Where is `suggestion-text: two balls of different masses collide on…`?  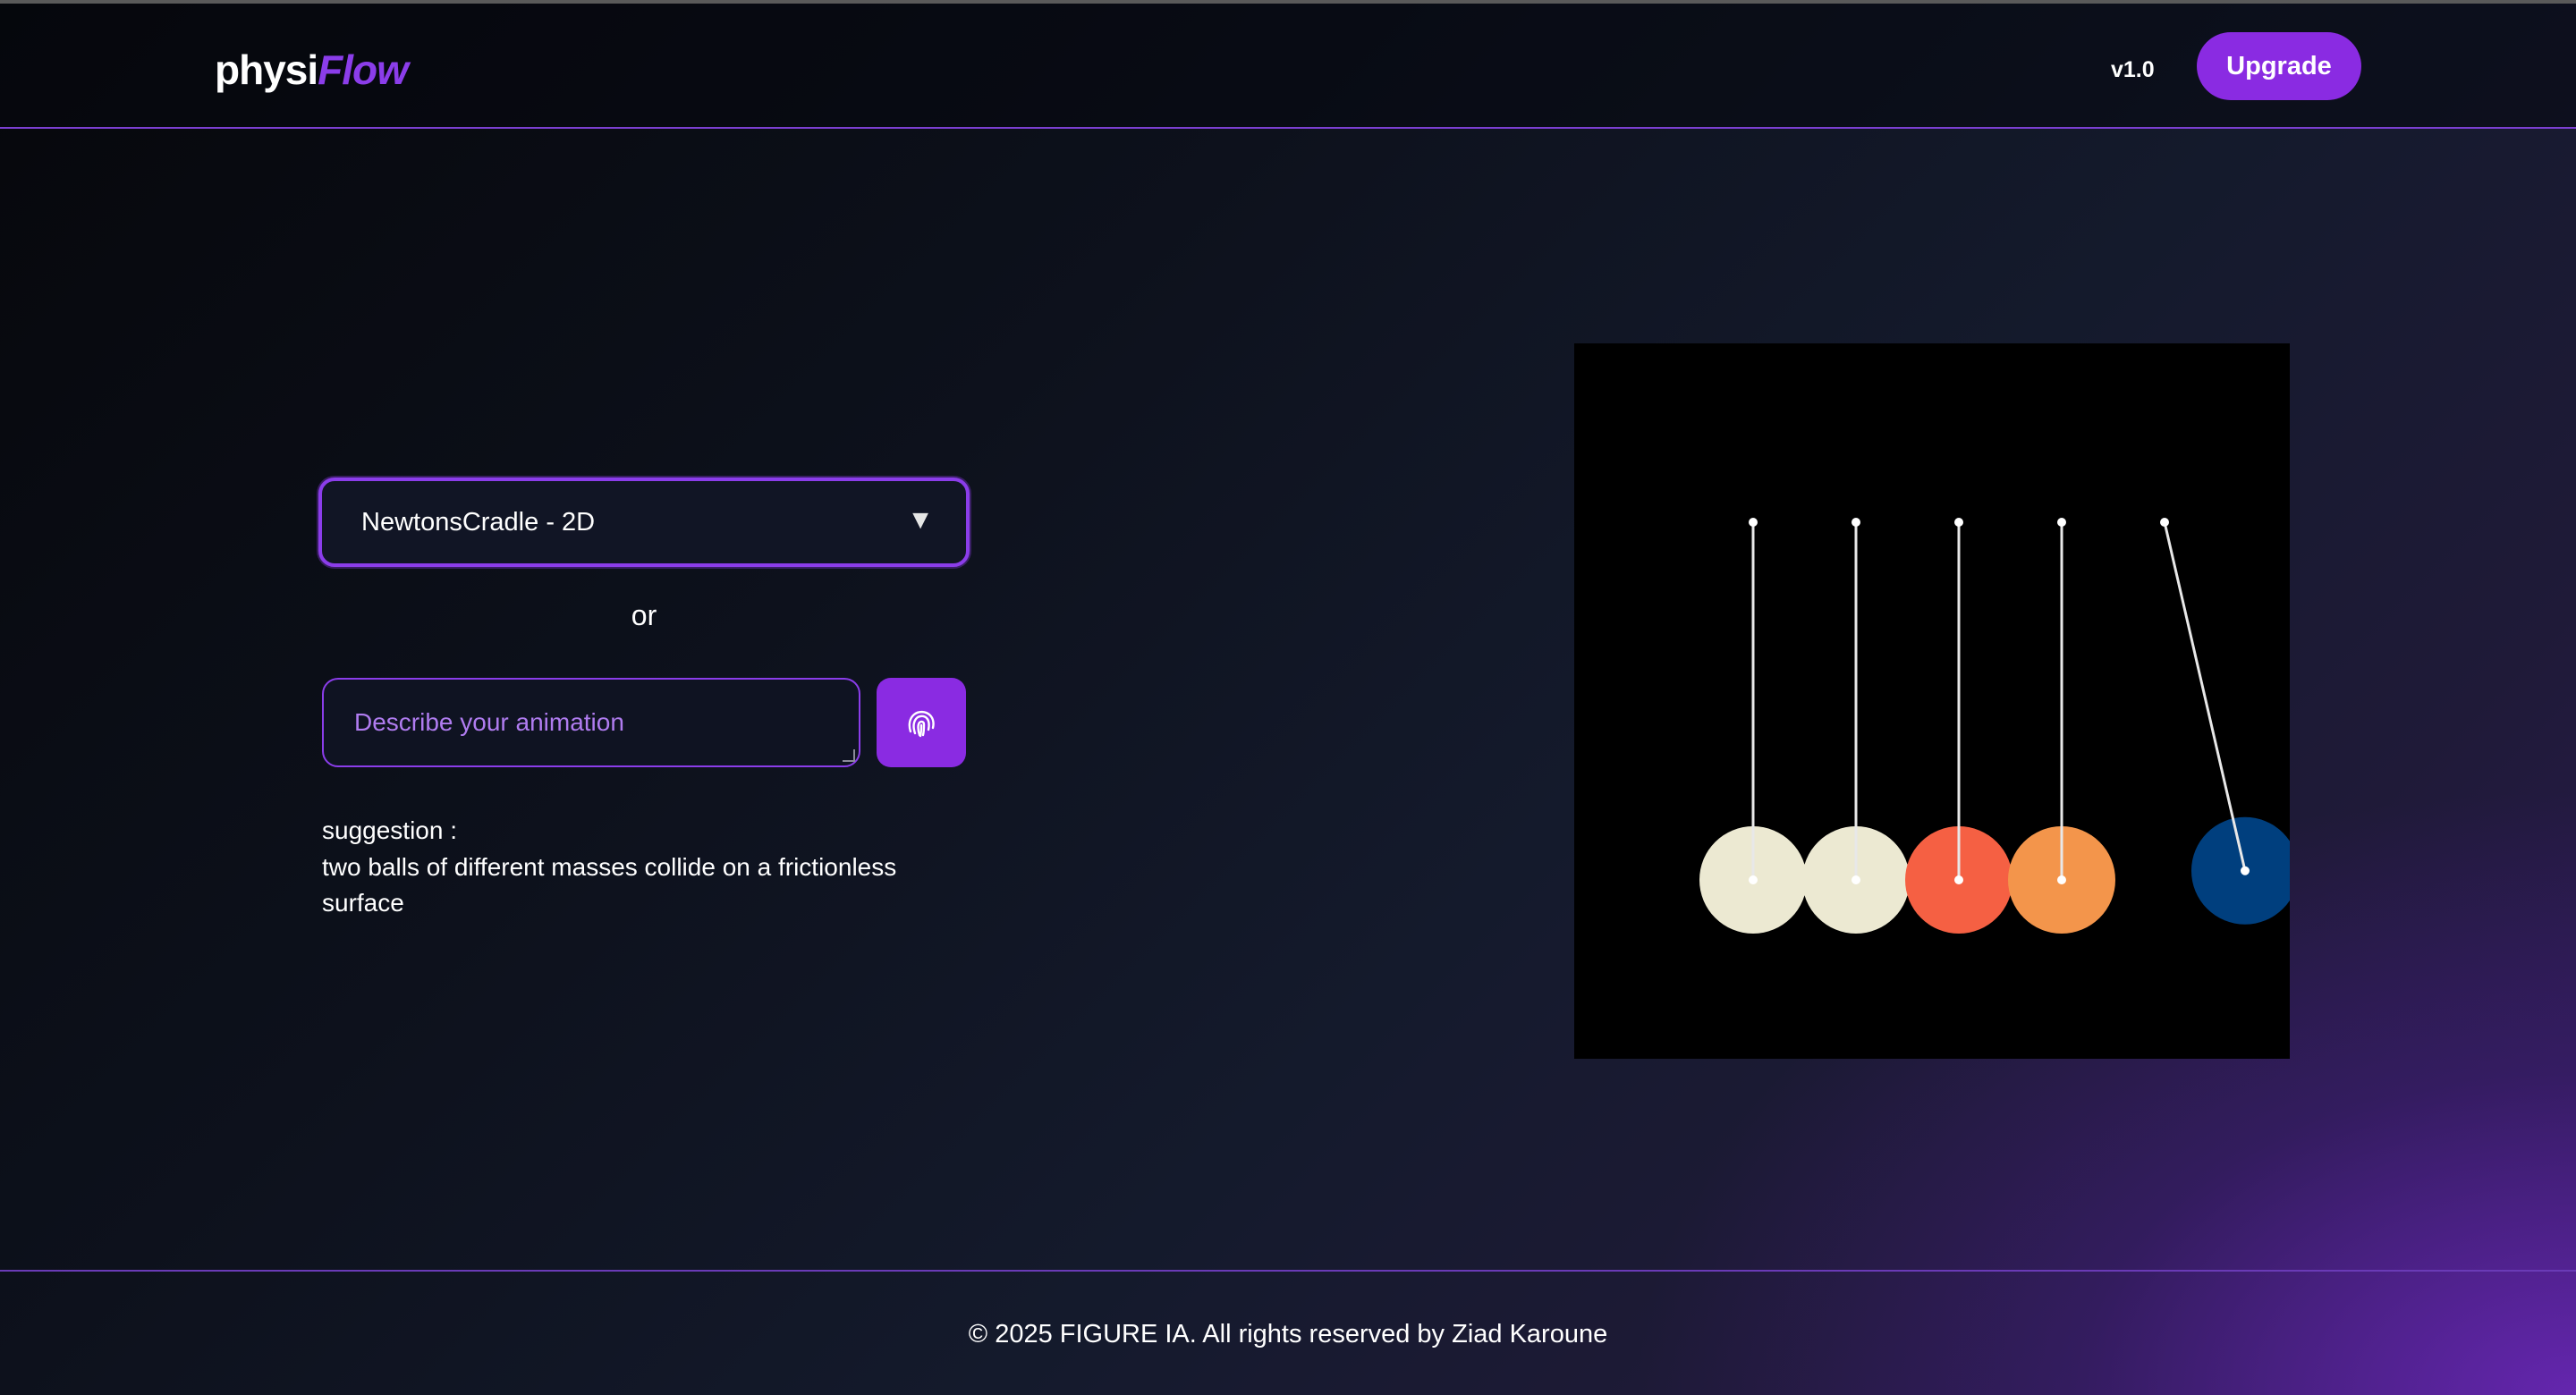
suggestion-text: two balls of different masses collide on… is located at coordinates (653, 885).